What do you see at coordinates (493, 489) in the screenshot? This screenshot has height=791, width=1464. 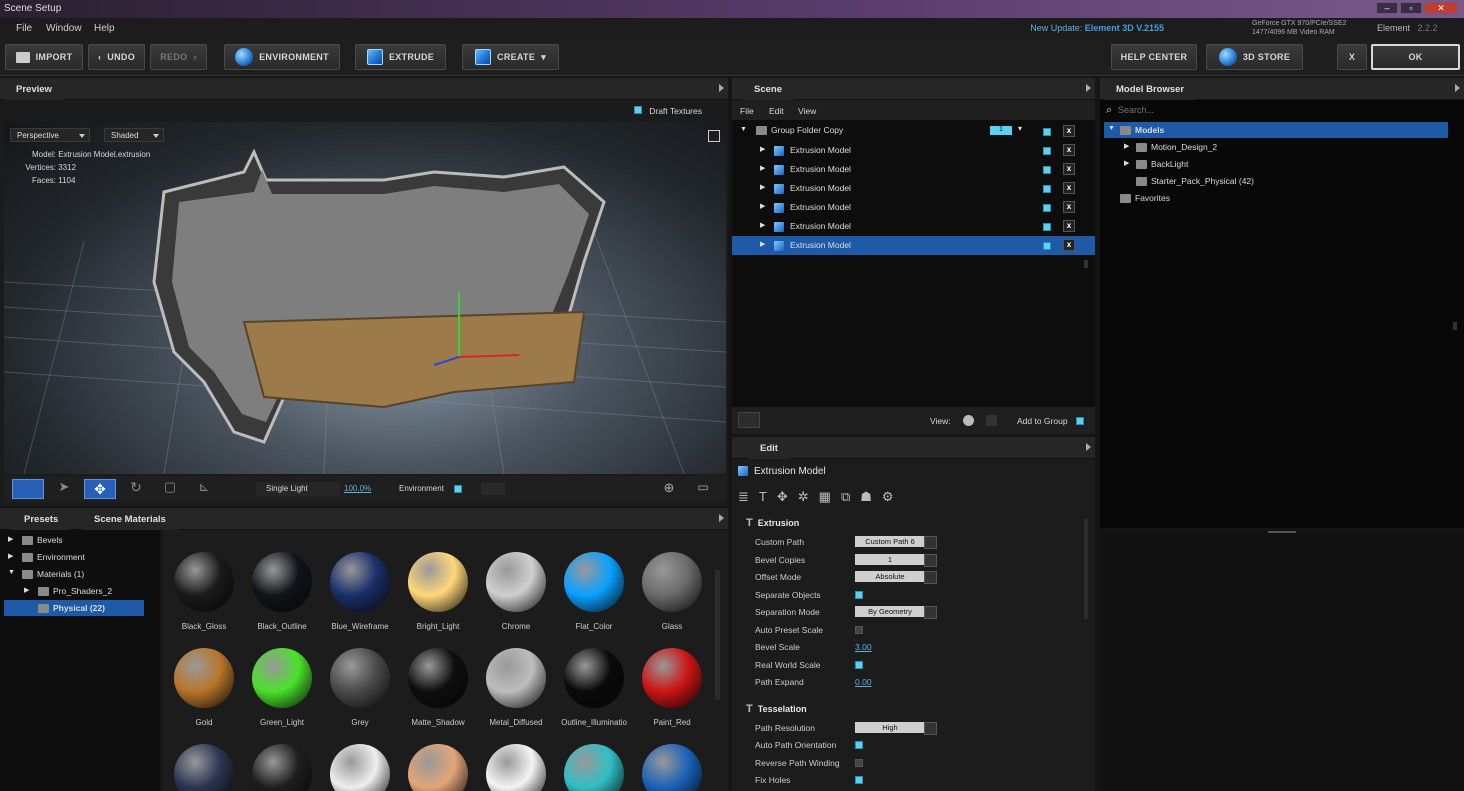 I see `environment-swatch` at bounding box center [493, 489].